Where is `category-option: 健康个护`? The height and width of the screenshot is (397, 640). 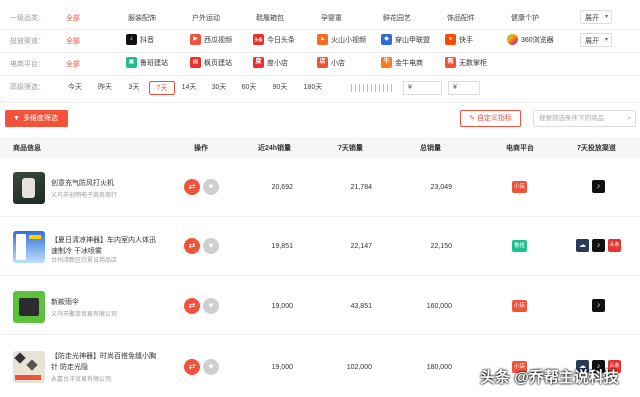 category-option: 健康个护 is located at coordinates (525, 18).